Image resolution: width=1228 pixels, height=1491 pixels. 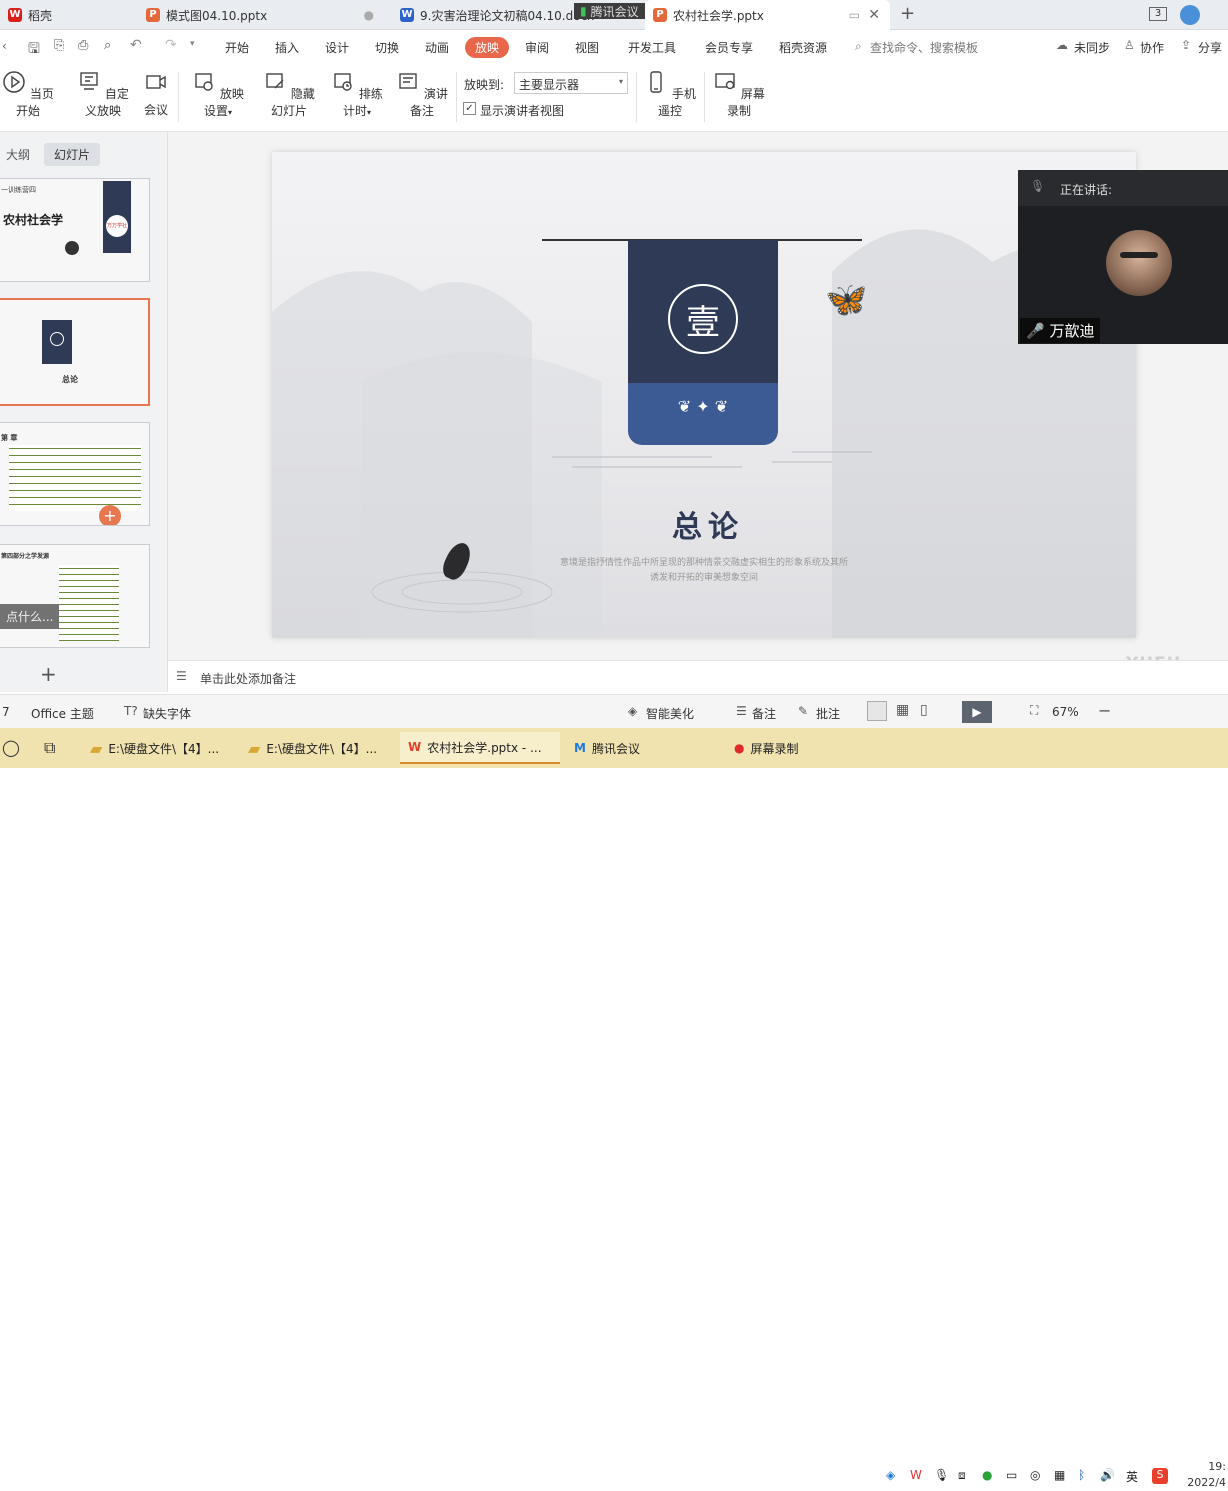 What do you see at coordinates (902, 710) in the screenshot?
I see `grid-view-icon: ▦` at bounding box center [902, 710].